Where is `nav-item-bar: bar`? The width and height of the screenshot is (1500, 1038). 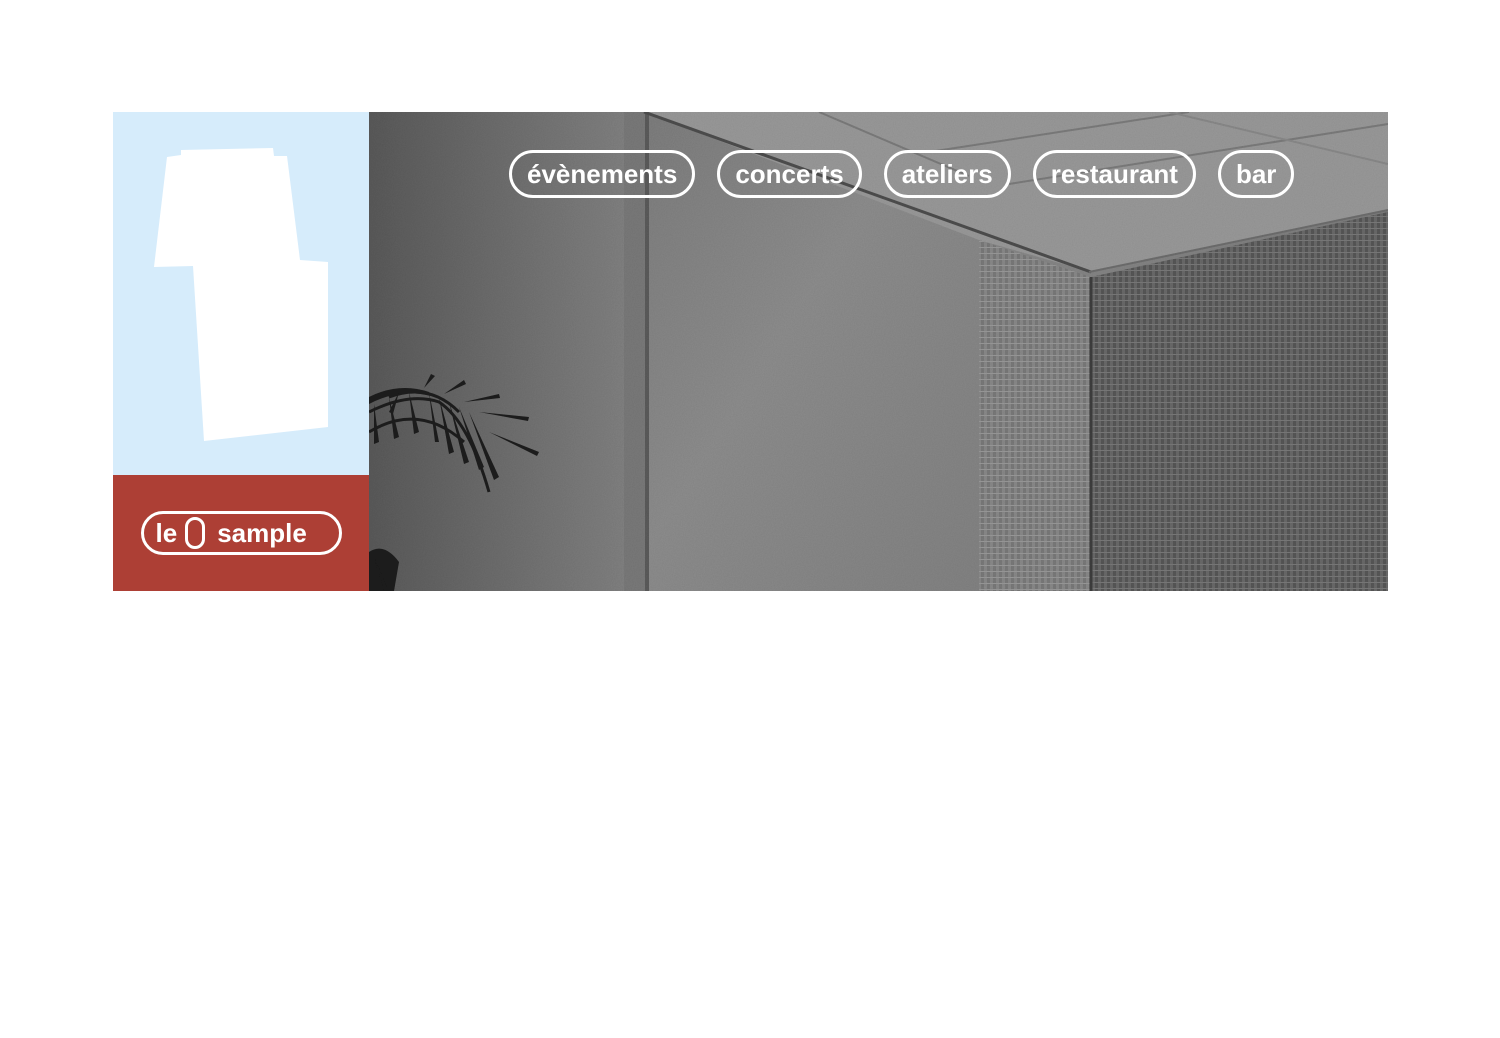
nav-item-bar: bar is located at coordinates (1256, 174).